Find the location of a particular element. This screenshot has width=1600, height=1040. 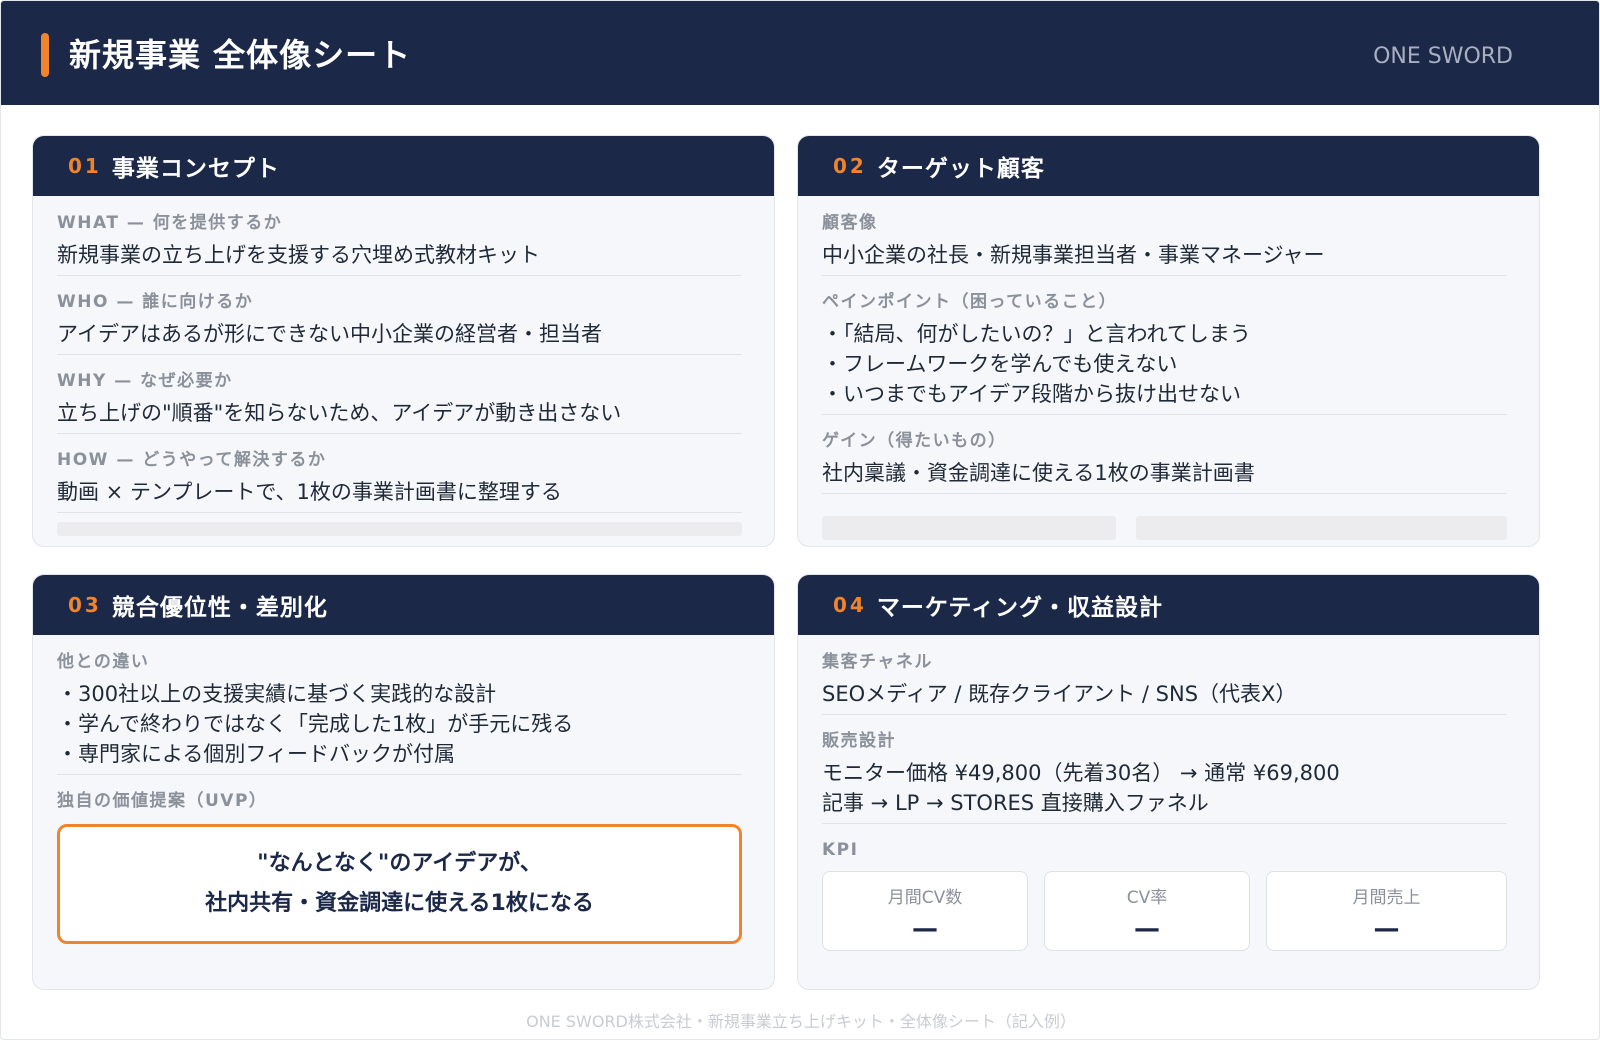

placeholder-bars is located at coordinates (1164, 528).